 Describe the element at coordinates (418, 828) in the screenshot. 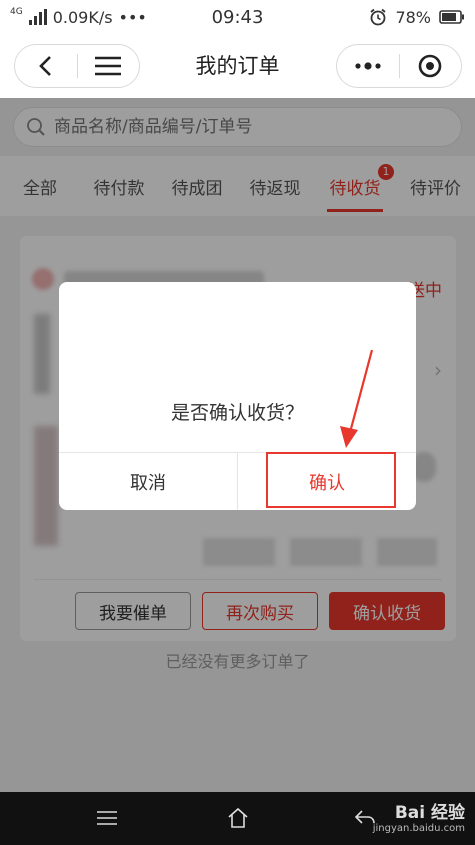

I see `watermark-url: jingyan.baidu.com` at that location.